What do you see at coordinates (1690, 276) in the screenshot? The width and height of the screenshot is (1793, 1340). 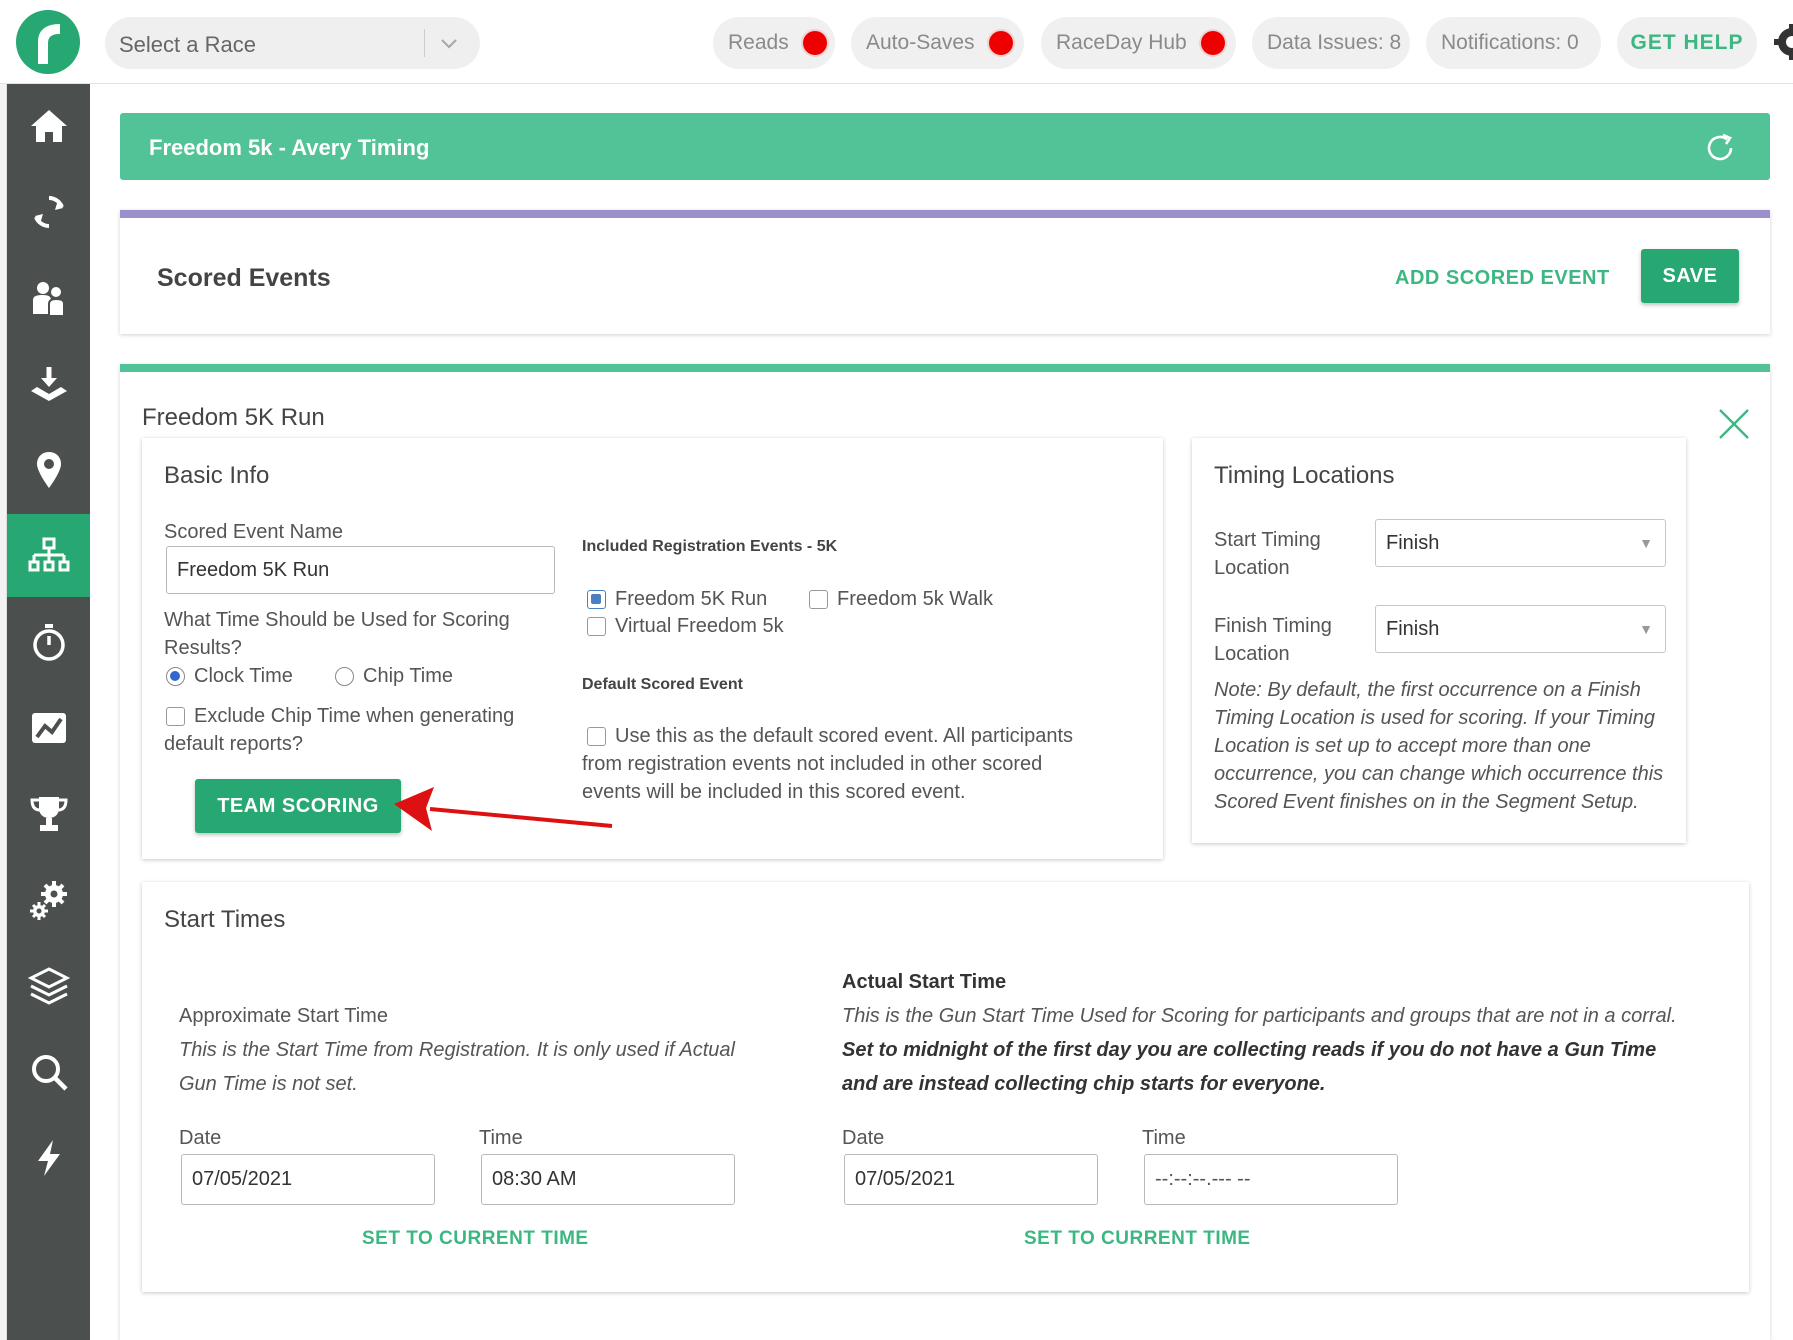 I see `save-button: SAVE` at bounding box center [1690, 276].